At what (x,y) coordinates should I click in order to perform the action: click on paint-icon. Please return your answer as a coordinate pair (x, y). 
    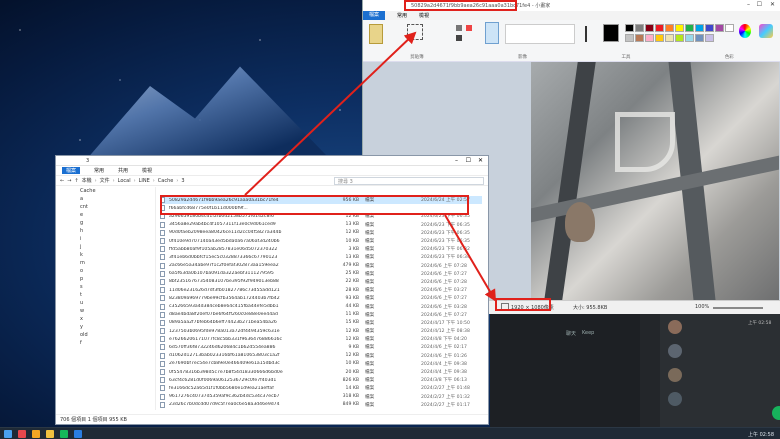
    Looking at the image, I should click on (78, 434).